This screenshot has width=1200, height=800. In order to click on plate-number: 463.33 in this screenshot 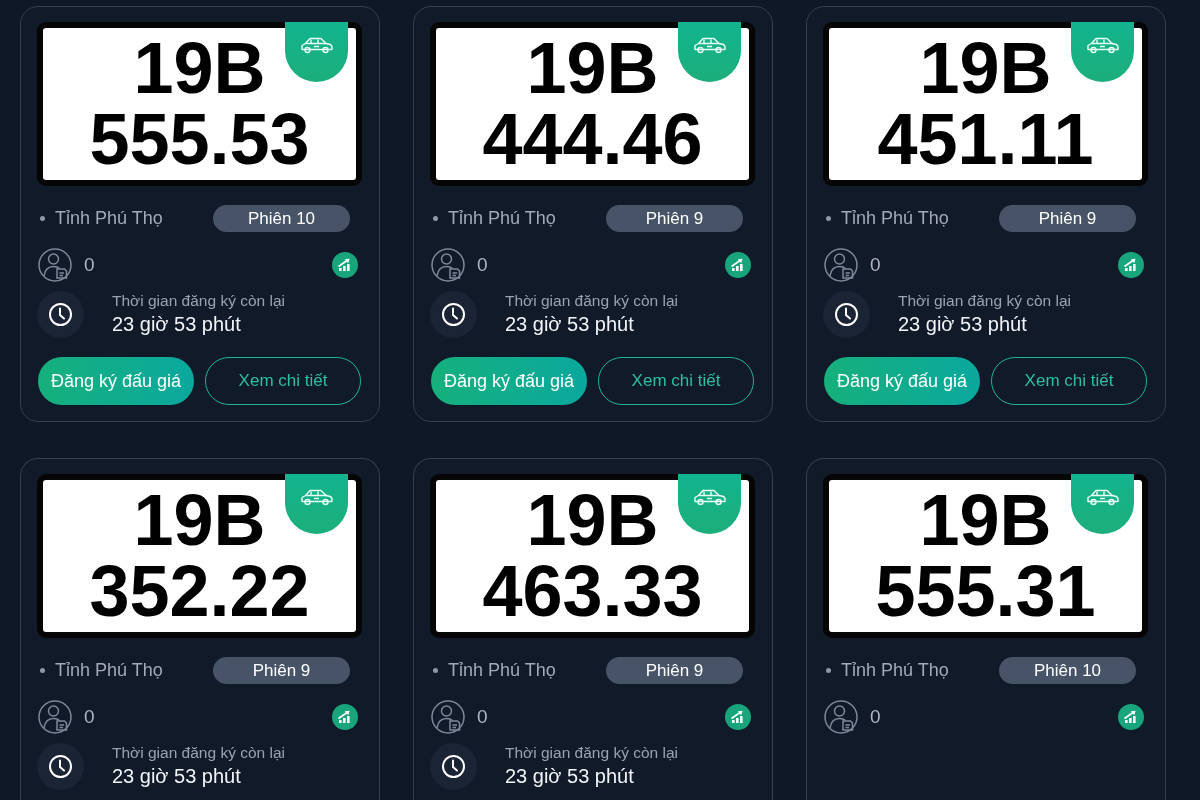, I will do `click(592, 591)`.